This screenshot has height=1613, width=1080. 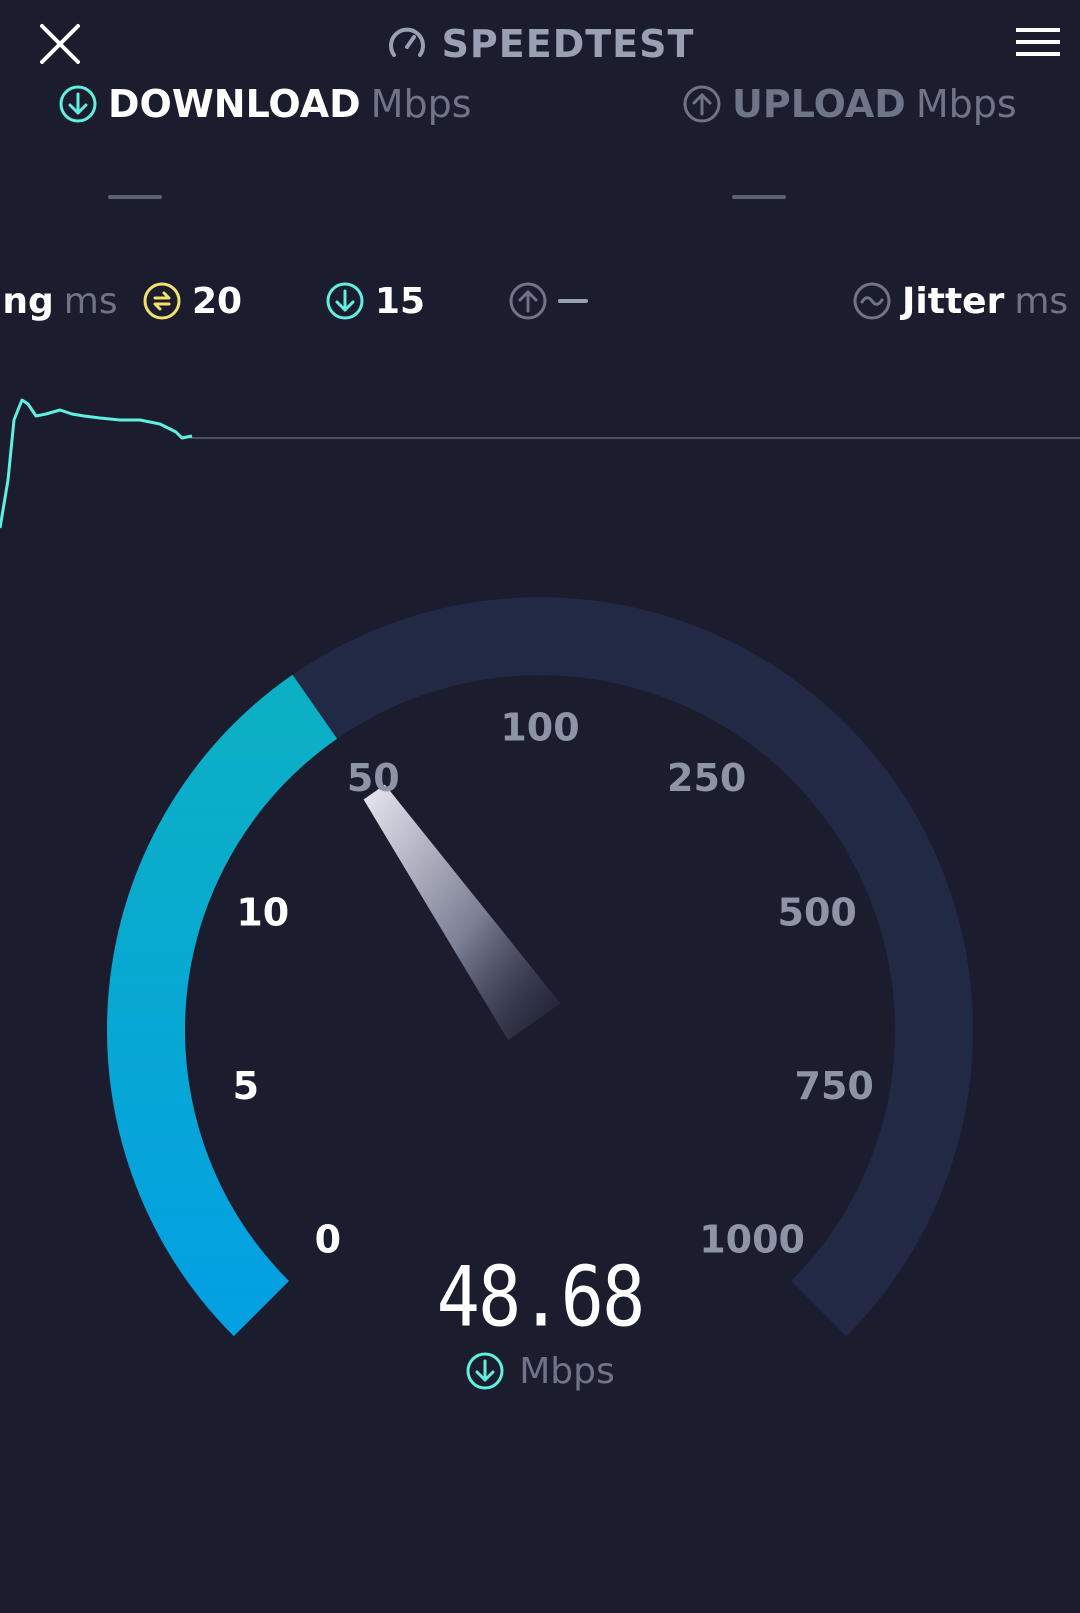 I want to click on gauge-fill-arc, so click(x=222, y=1005).